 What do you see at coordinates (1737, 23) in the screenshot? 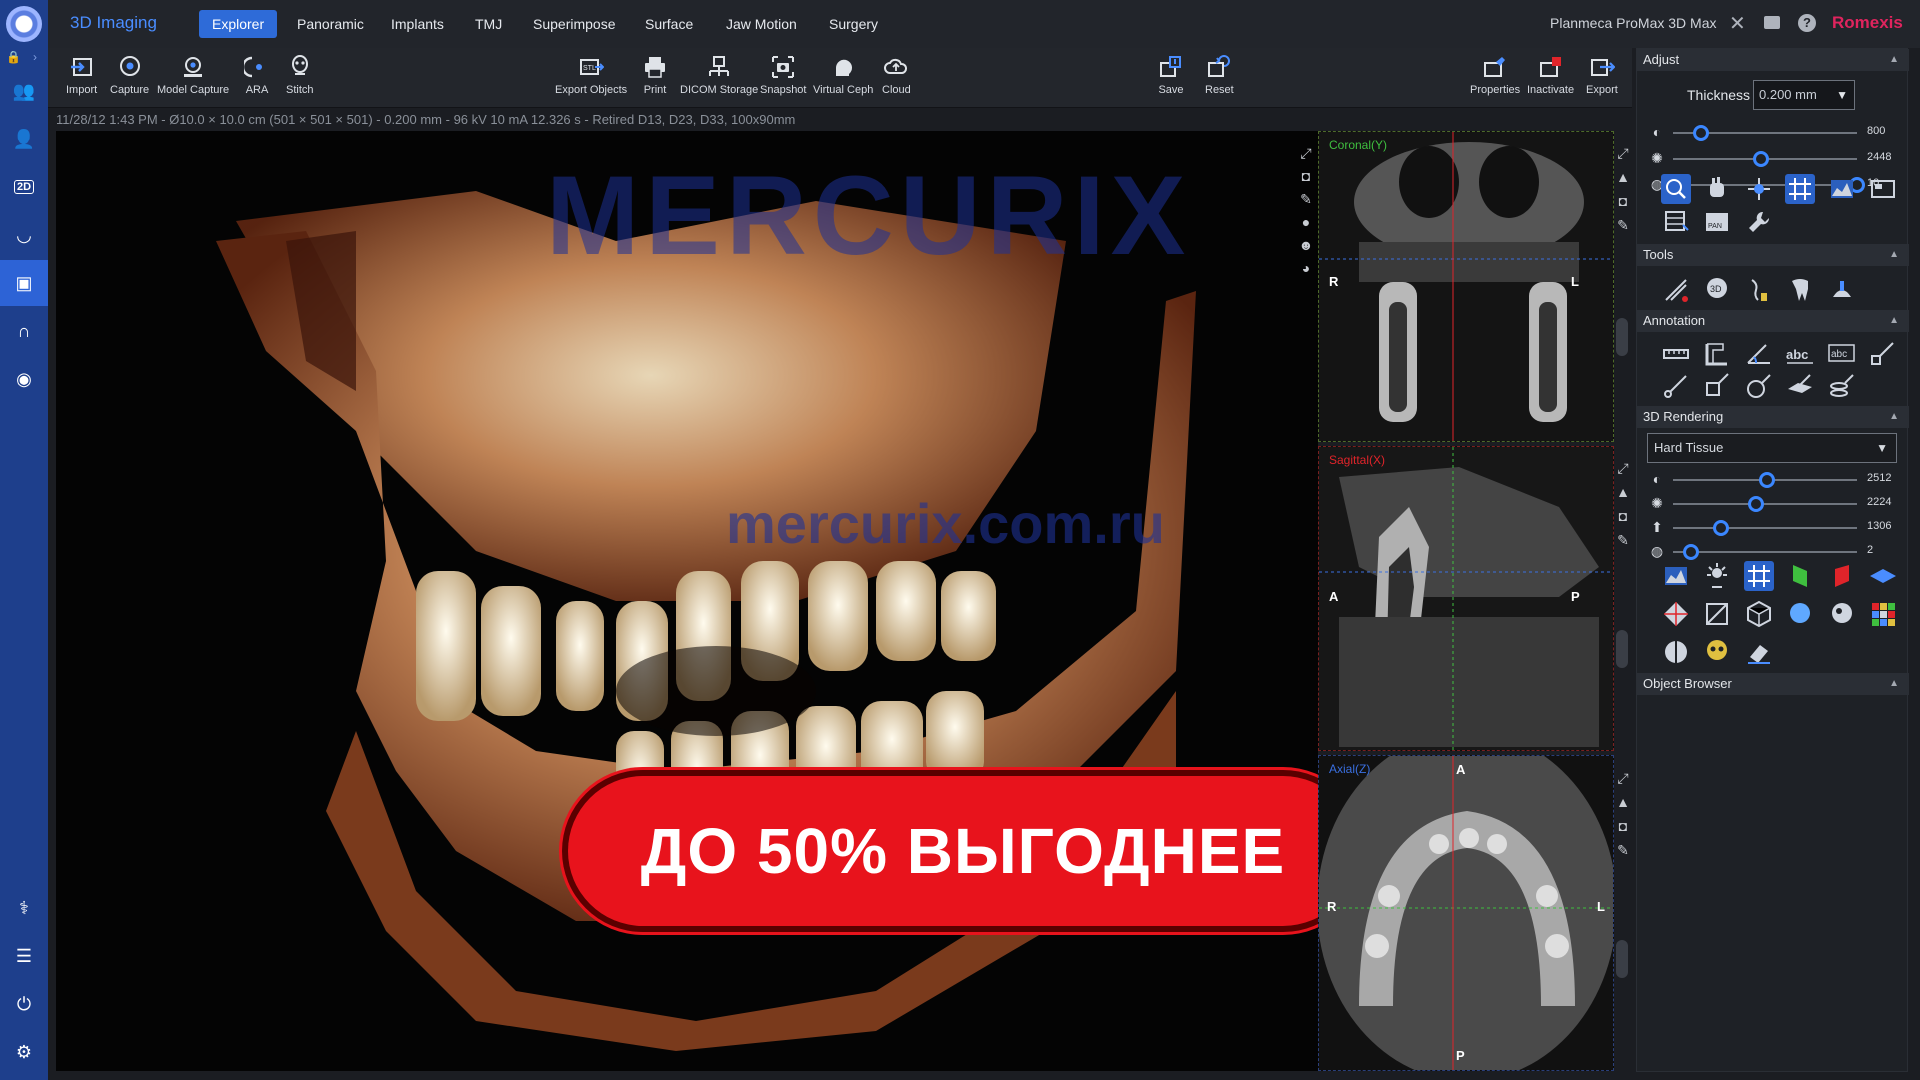
I see `close-device-icon: ✕` at bounding box center [1737, 23].